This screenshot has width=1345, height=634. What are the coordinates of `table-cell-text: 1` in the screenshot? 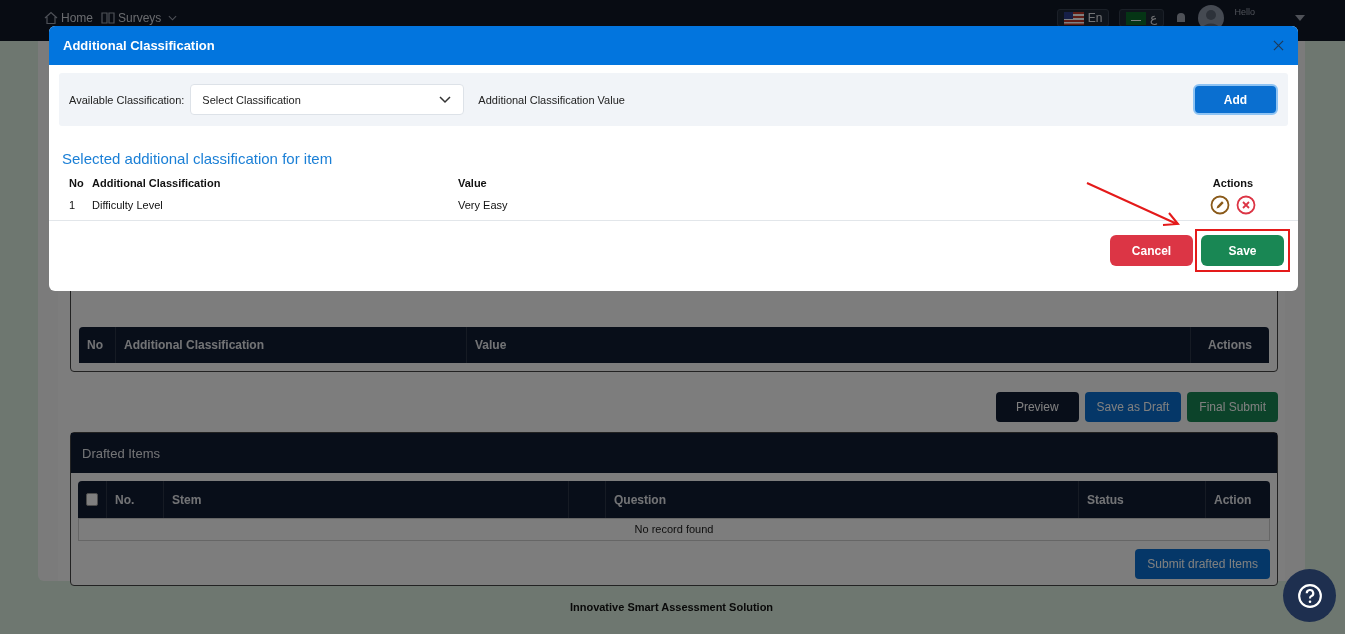 It's located at (73, 204).